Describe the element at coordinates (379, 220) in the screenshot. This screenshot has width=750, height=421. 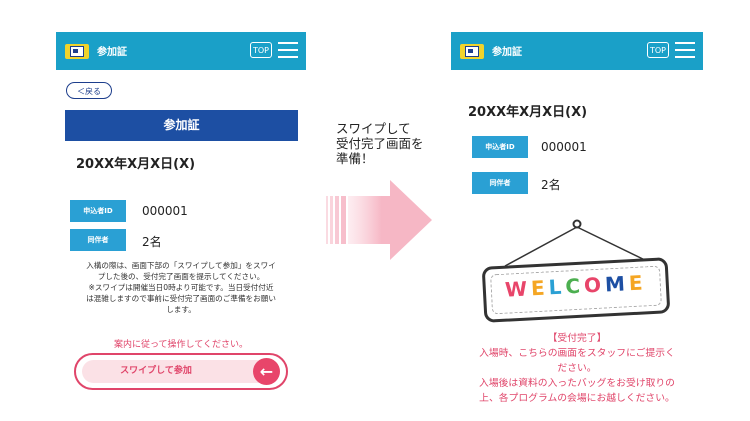
I see `big-arrow-right-icon` at that location.